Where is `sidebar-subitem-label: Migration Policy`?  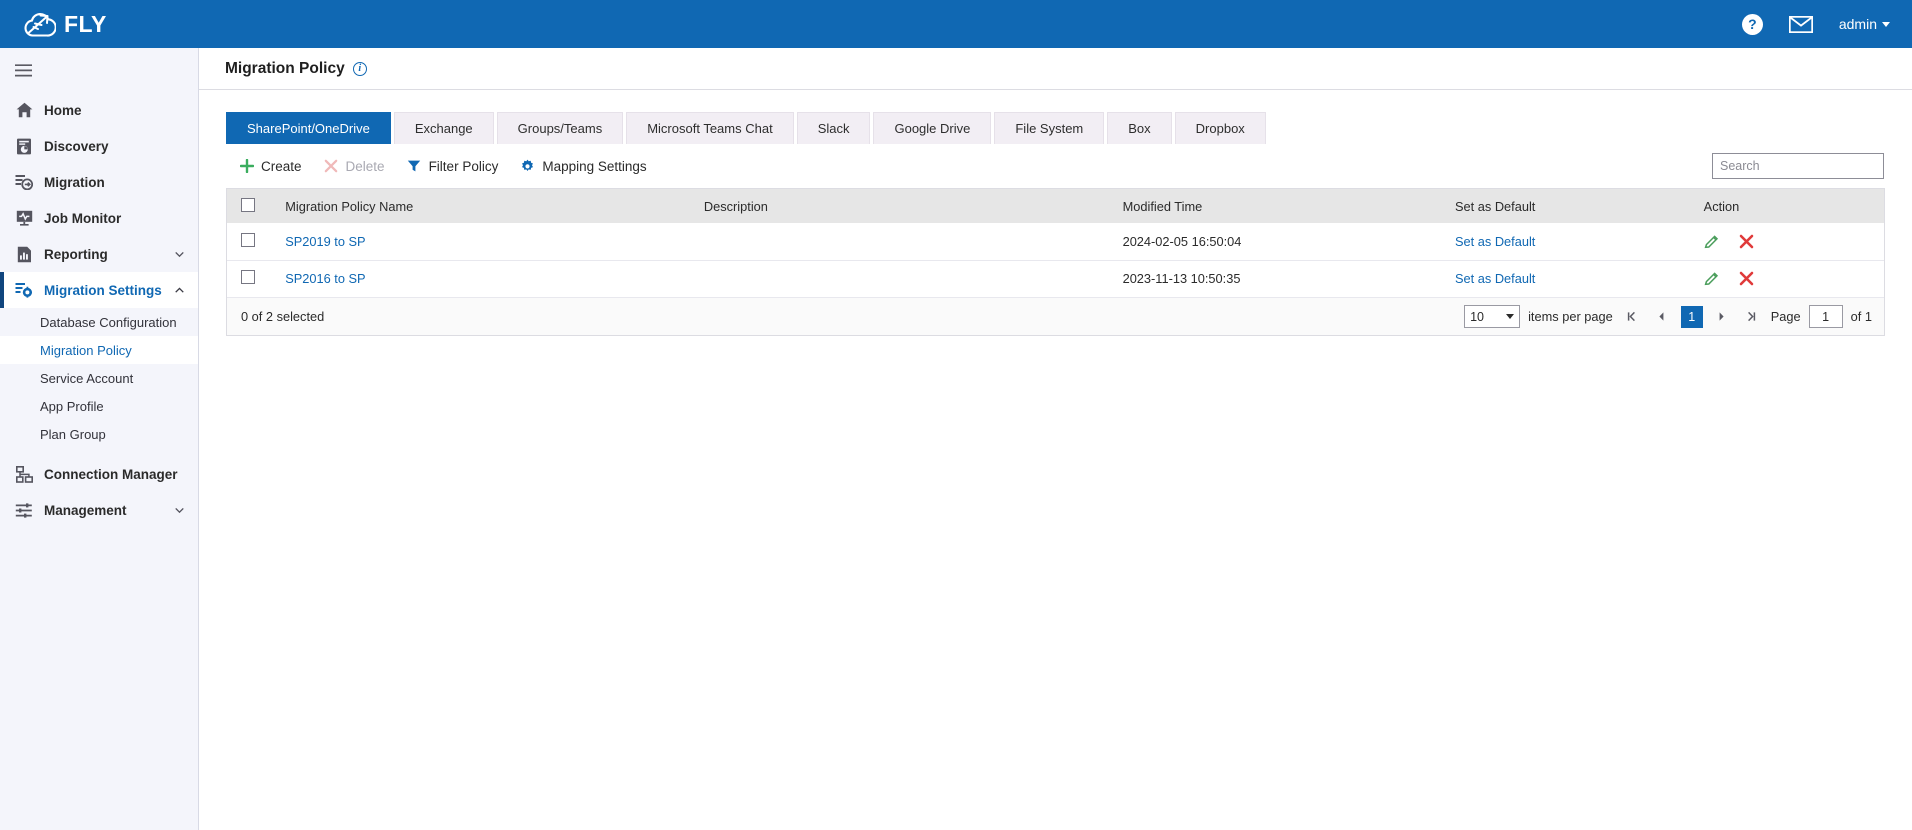 sidebar-subitem-label: Migration Policy is located at coordinates (86, 350).